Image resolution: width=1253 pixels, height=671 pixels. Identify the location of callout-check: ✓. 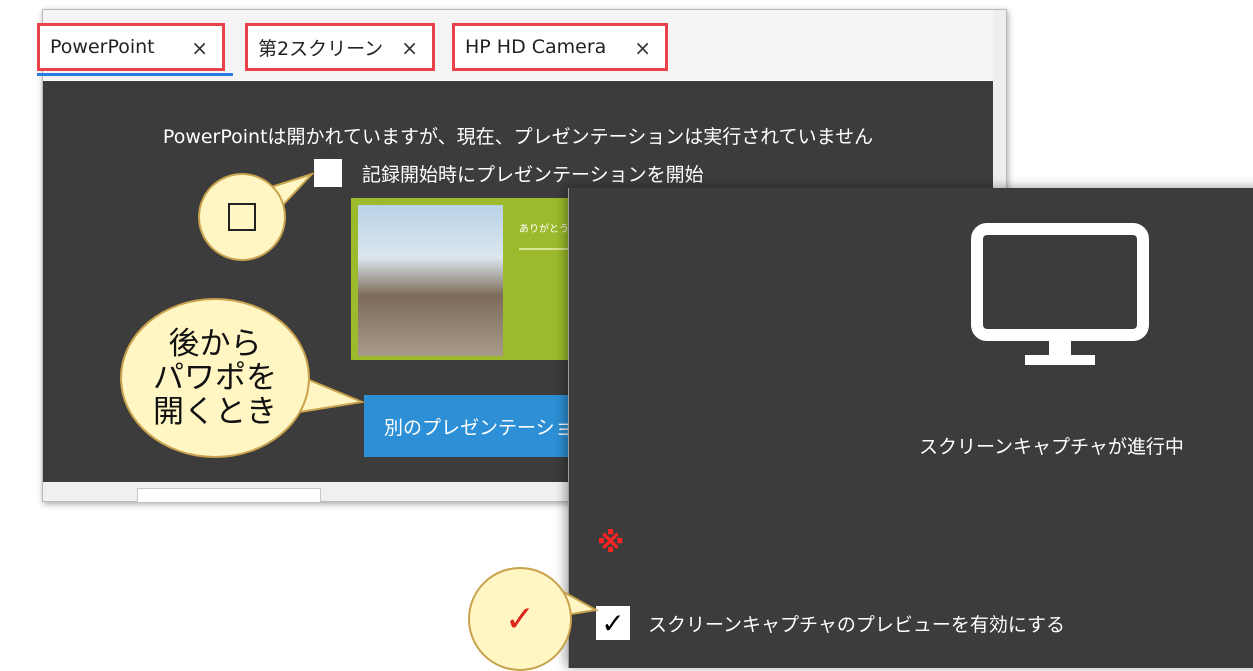
(520, 619).